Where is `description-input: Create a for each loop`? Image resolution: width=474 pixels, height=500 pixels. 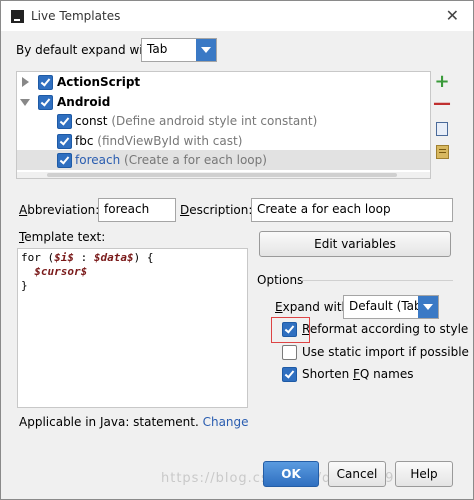 description-input: Create a for each loop is located at coordinates (352, 210).